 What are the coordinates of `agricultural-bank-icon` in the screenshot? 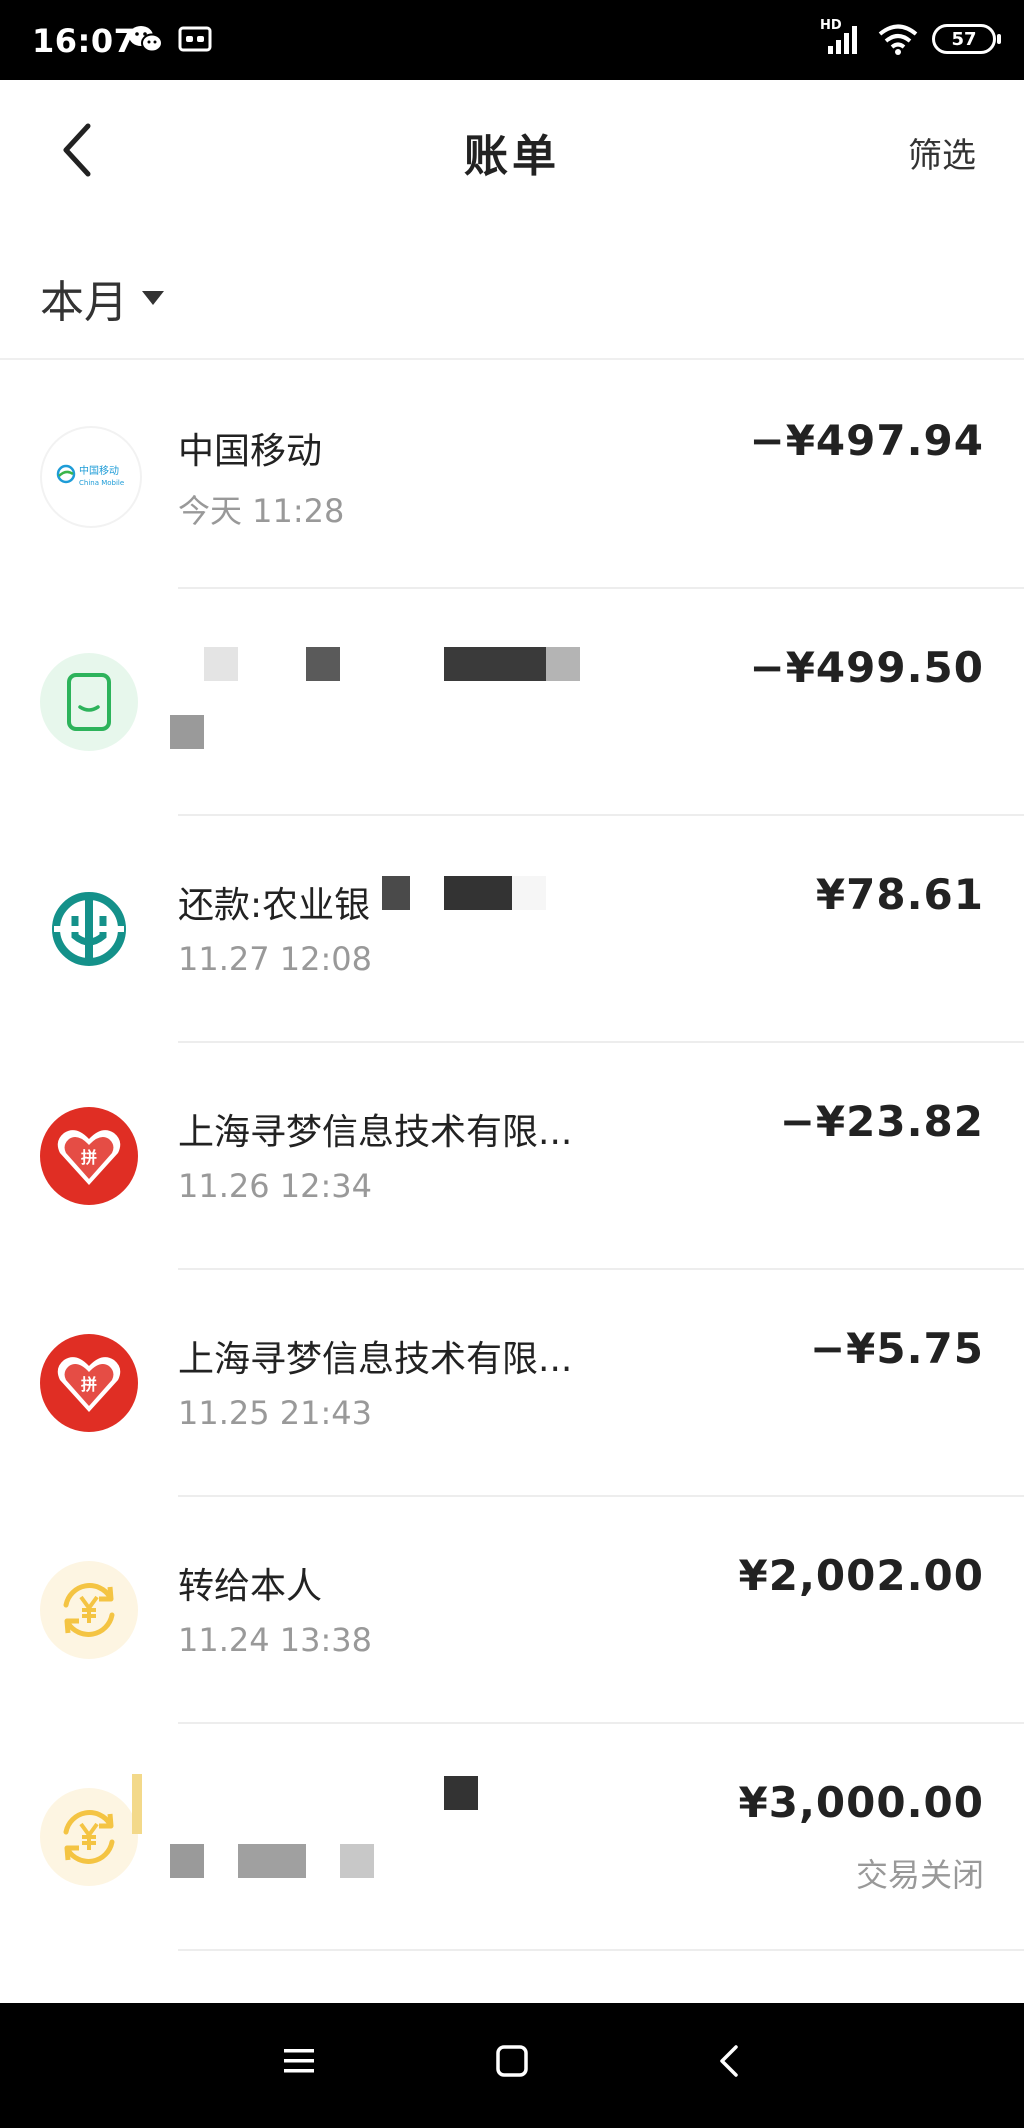 It's located at (89, 929).